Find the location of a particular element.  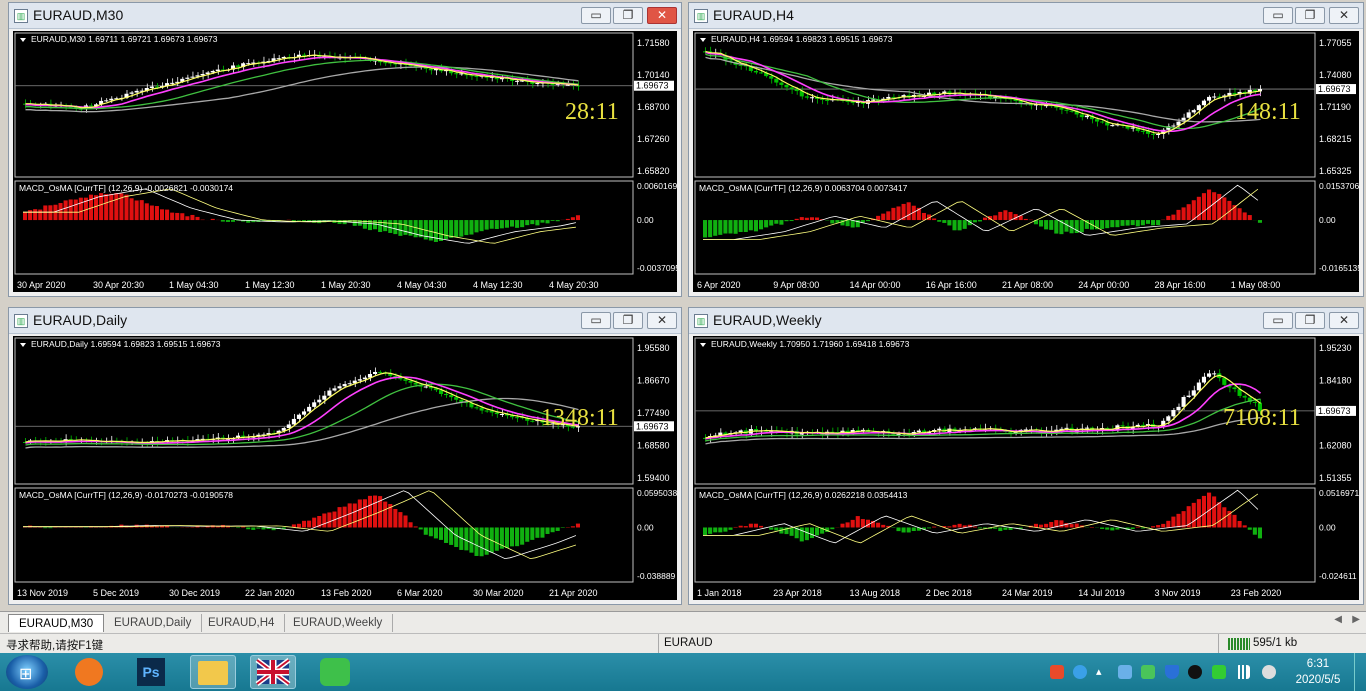

tray-ime-icon is located at coordinates (1057, 672).